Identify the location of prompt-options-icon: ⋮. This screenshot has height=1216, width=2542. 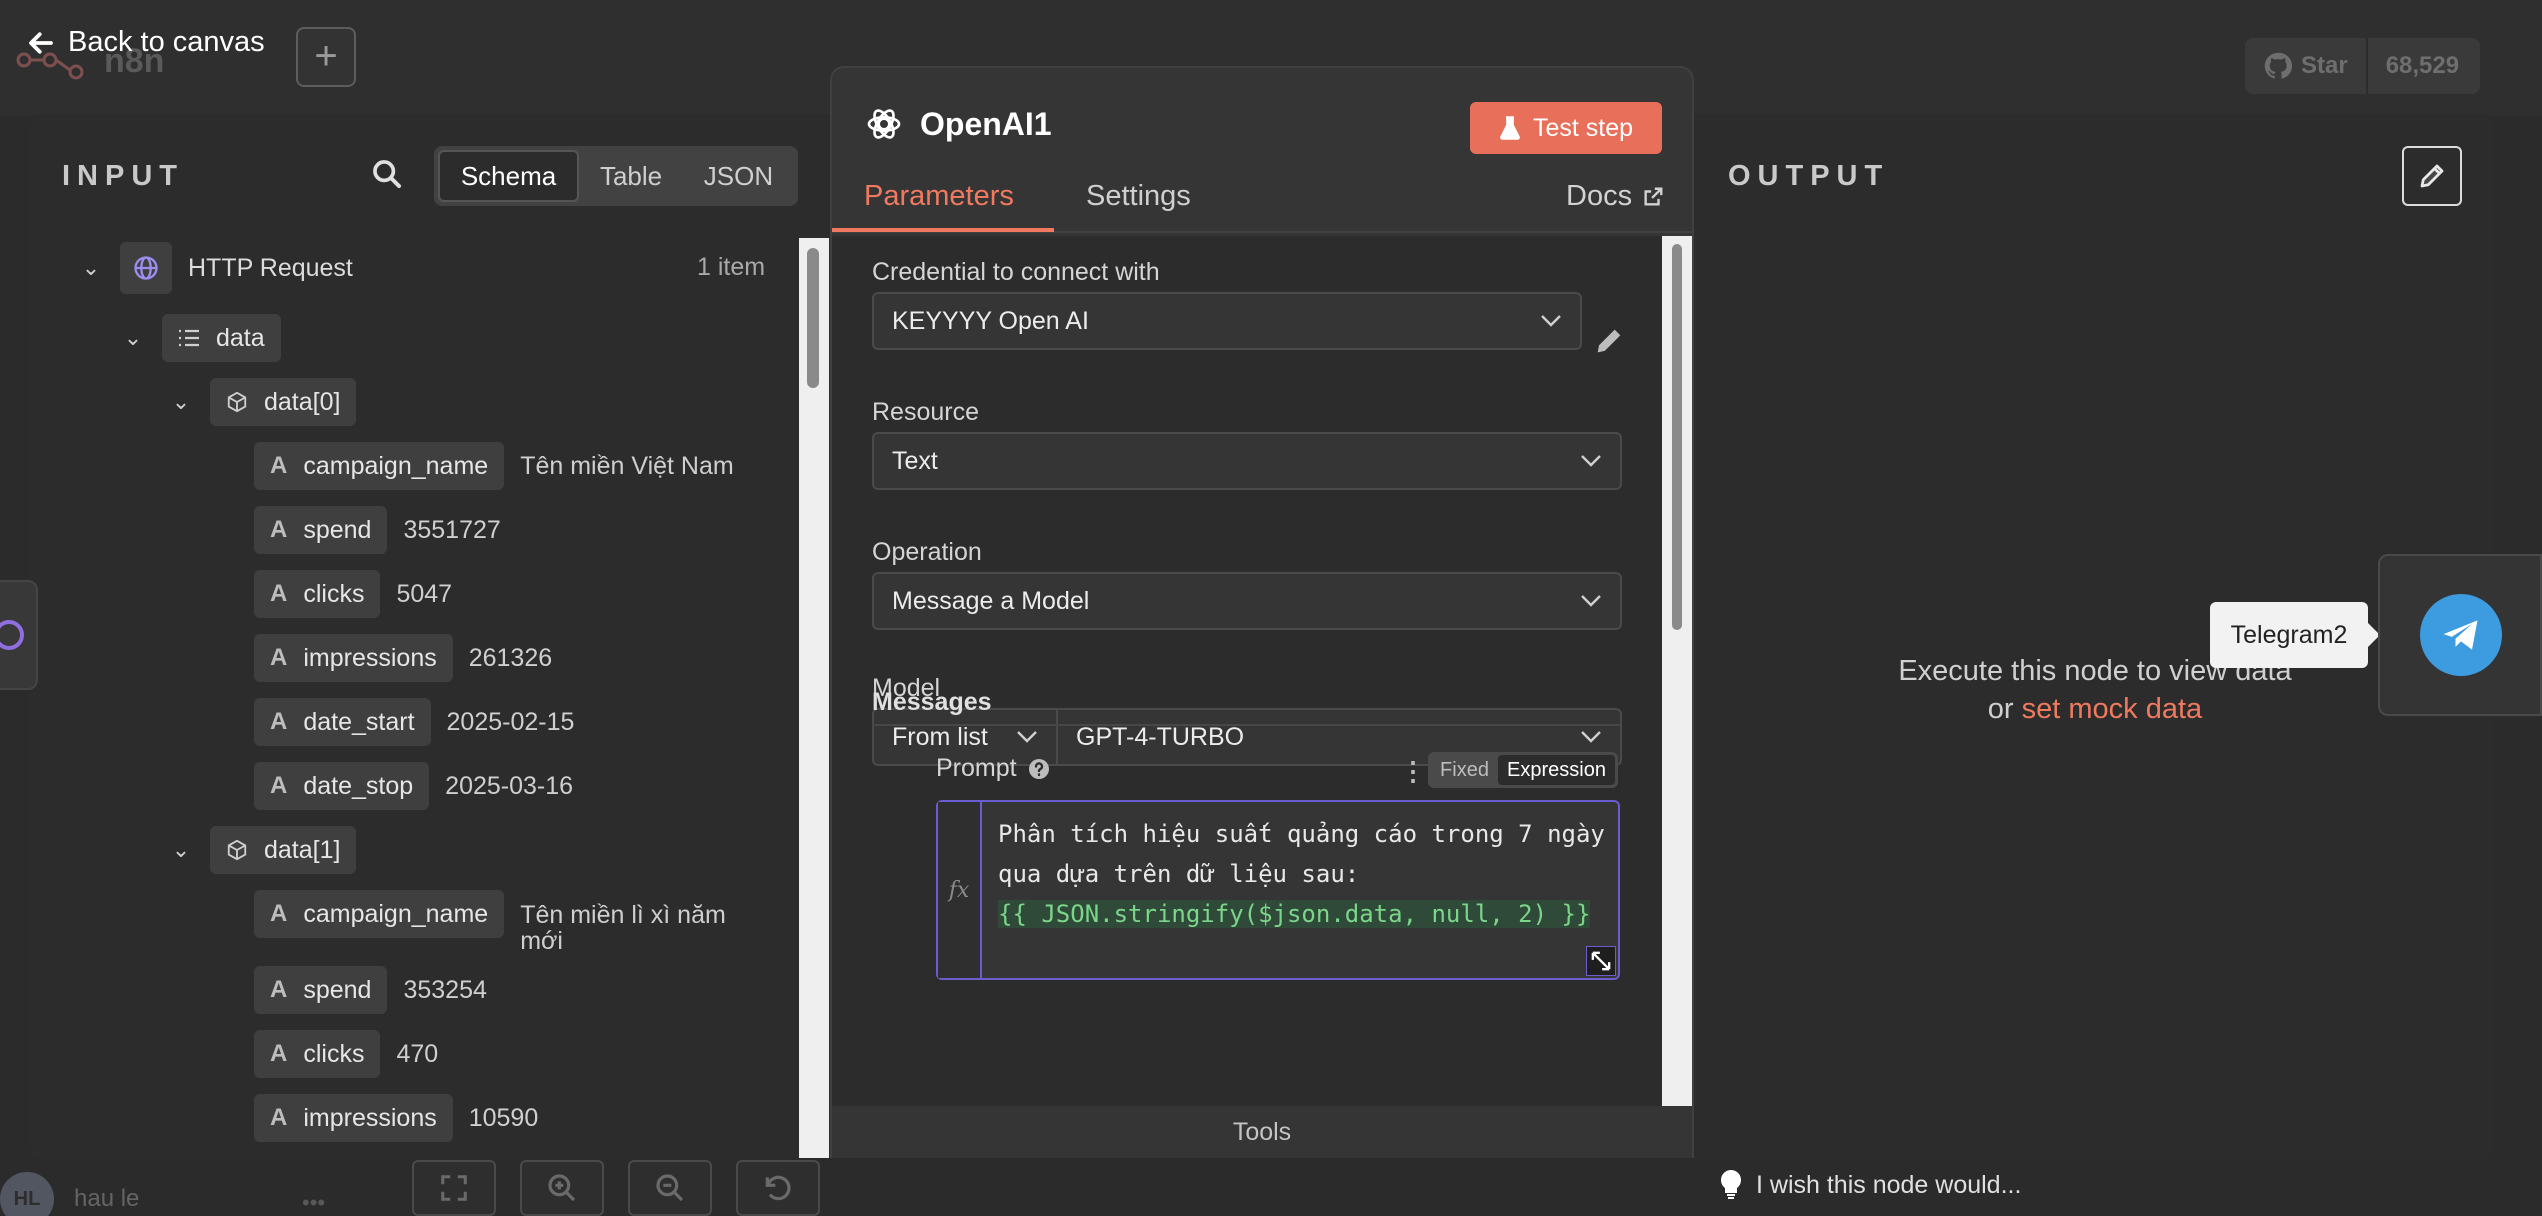
(1413, 771).